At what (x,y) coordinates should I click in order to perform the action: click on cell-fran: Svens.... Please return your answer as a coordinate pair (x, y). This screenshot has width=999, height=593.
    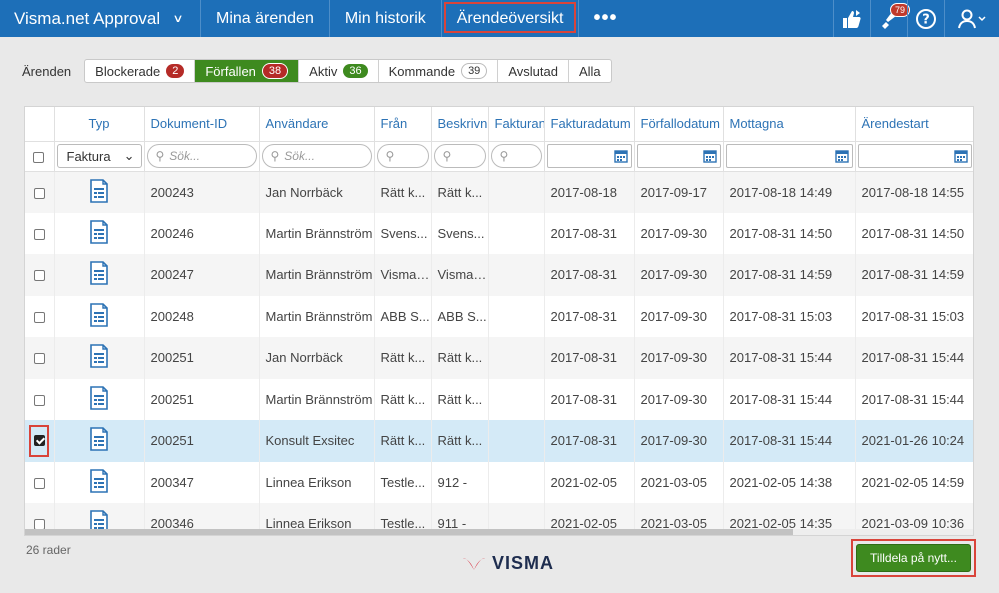
    Looking at the image, I should click on (403, 233).